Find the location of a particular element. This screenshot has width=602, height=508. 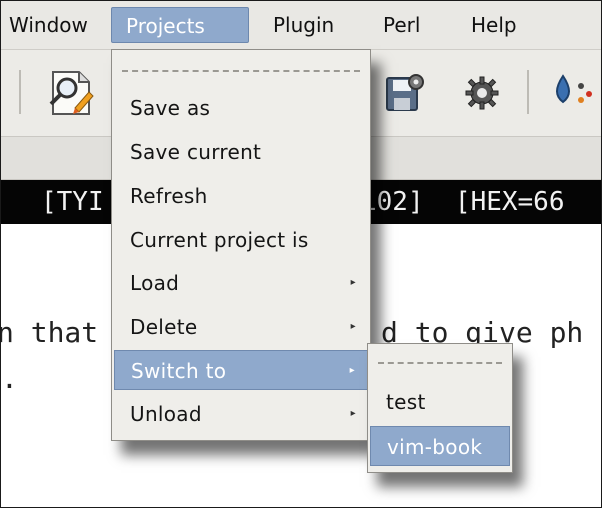

switch-to-submenu: test vim-book is located at coordinates (440, 408).